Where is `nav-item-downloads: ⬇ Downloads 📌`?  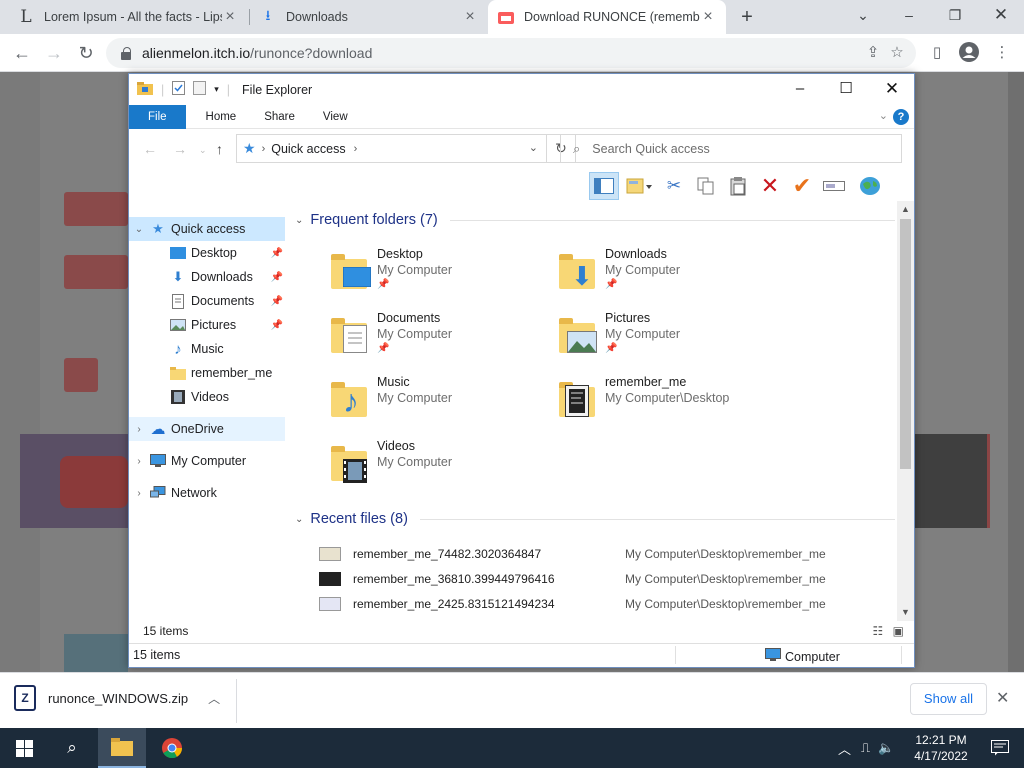 nav-item-downloads: ⬇ Downloads 📌 is located at coordinates (207, 277).